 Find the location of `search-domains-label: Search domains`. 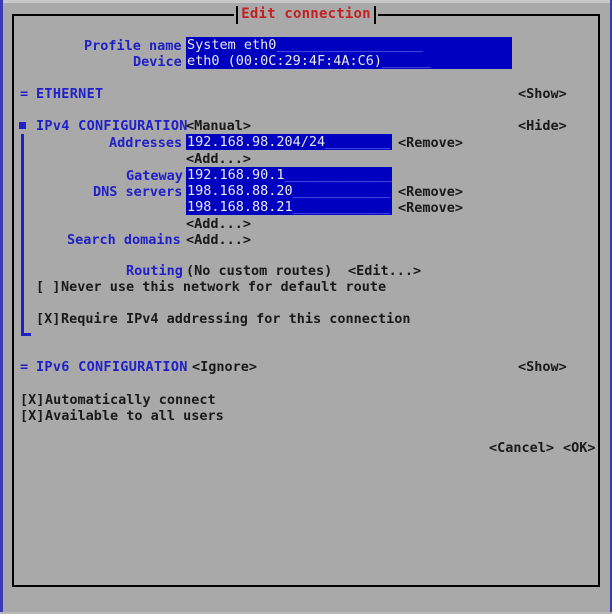

search-domains-label: Search domains is located at coordinates (124, 240).